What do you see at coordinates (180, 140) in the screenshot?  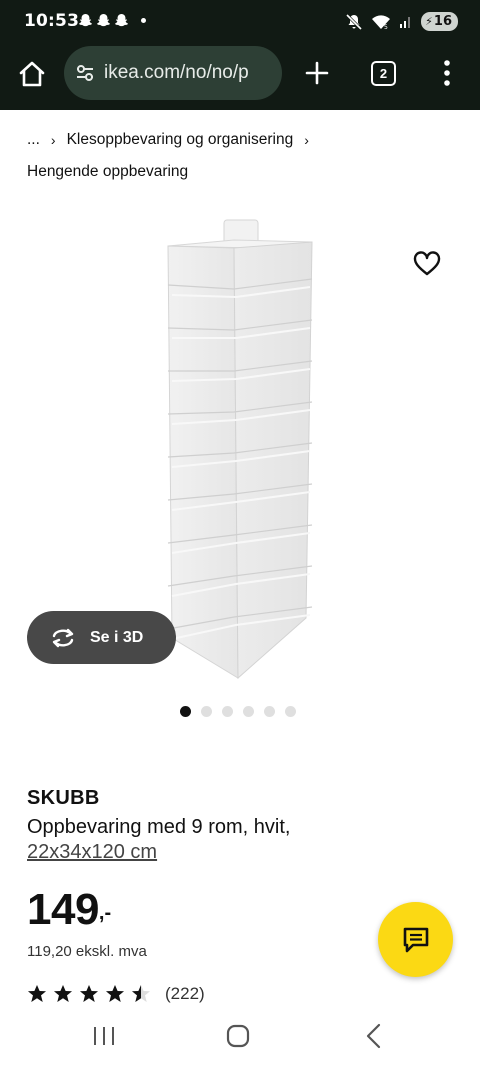 I see `breadcrumb-item-klesoppbevaring: Klesoppbevaring og organisering` at bounding box center [180, 140].